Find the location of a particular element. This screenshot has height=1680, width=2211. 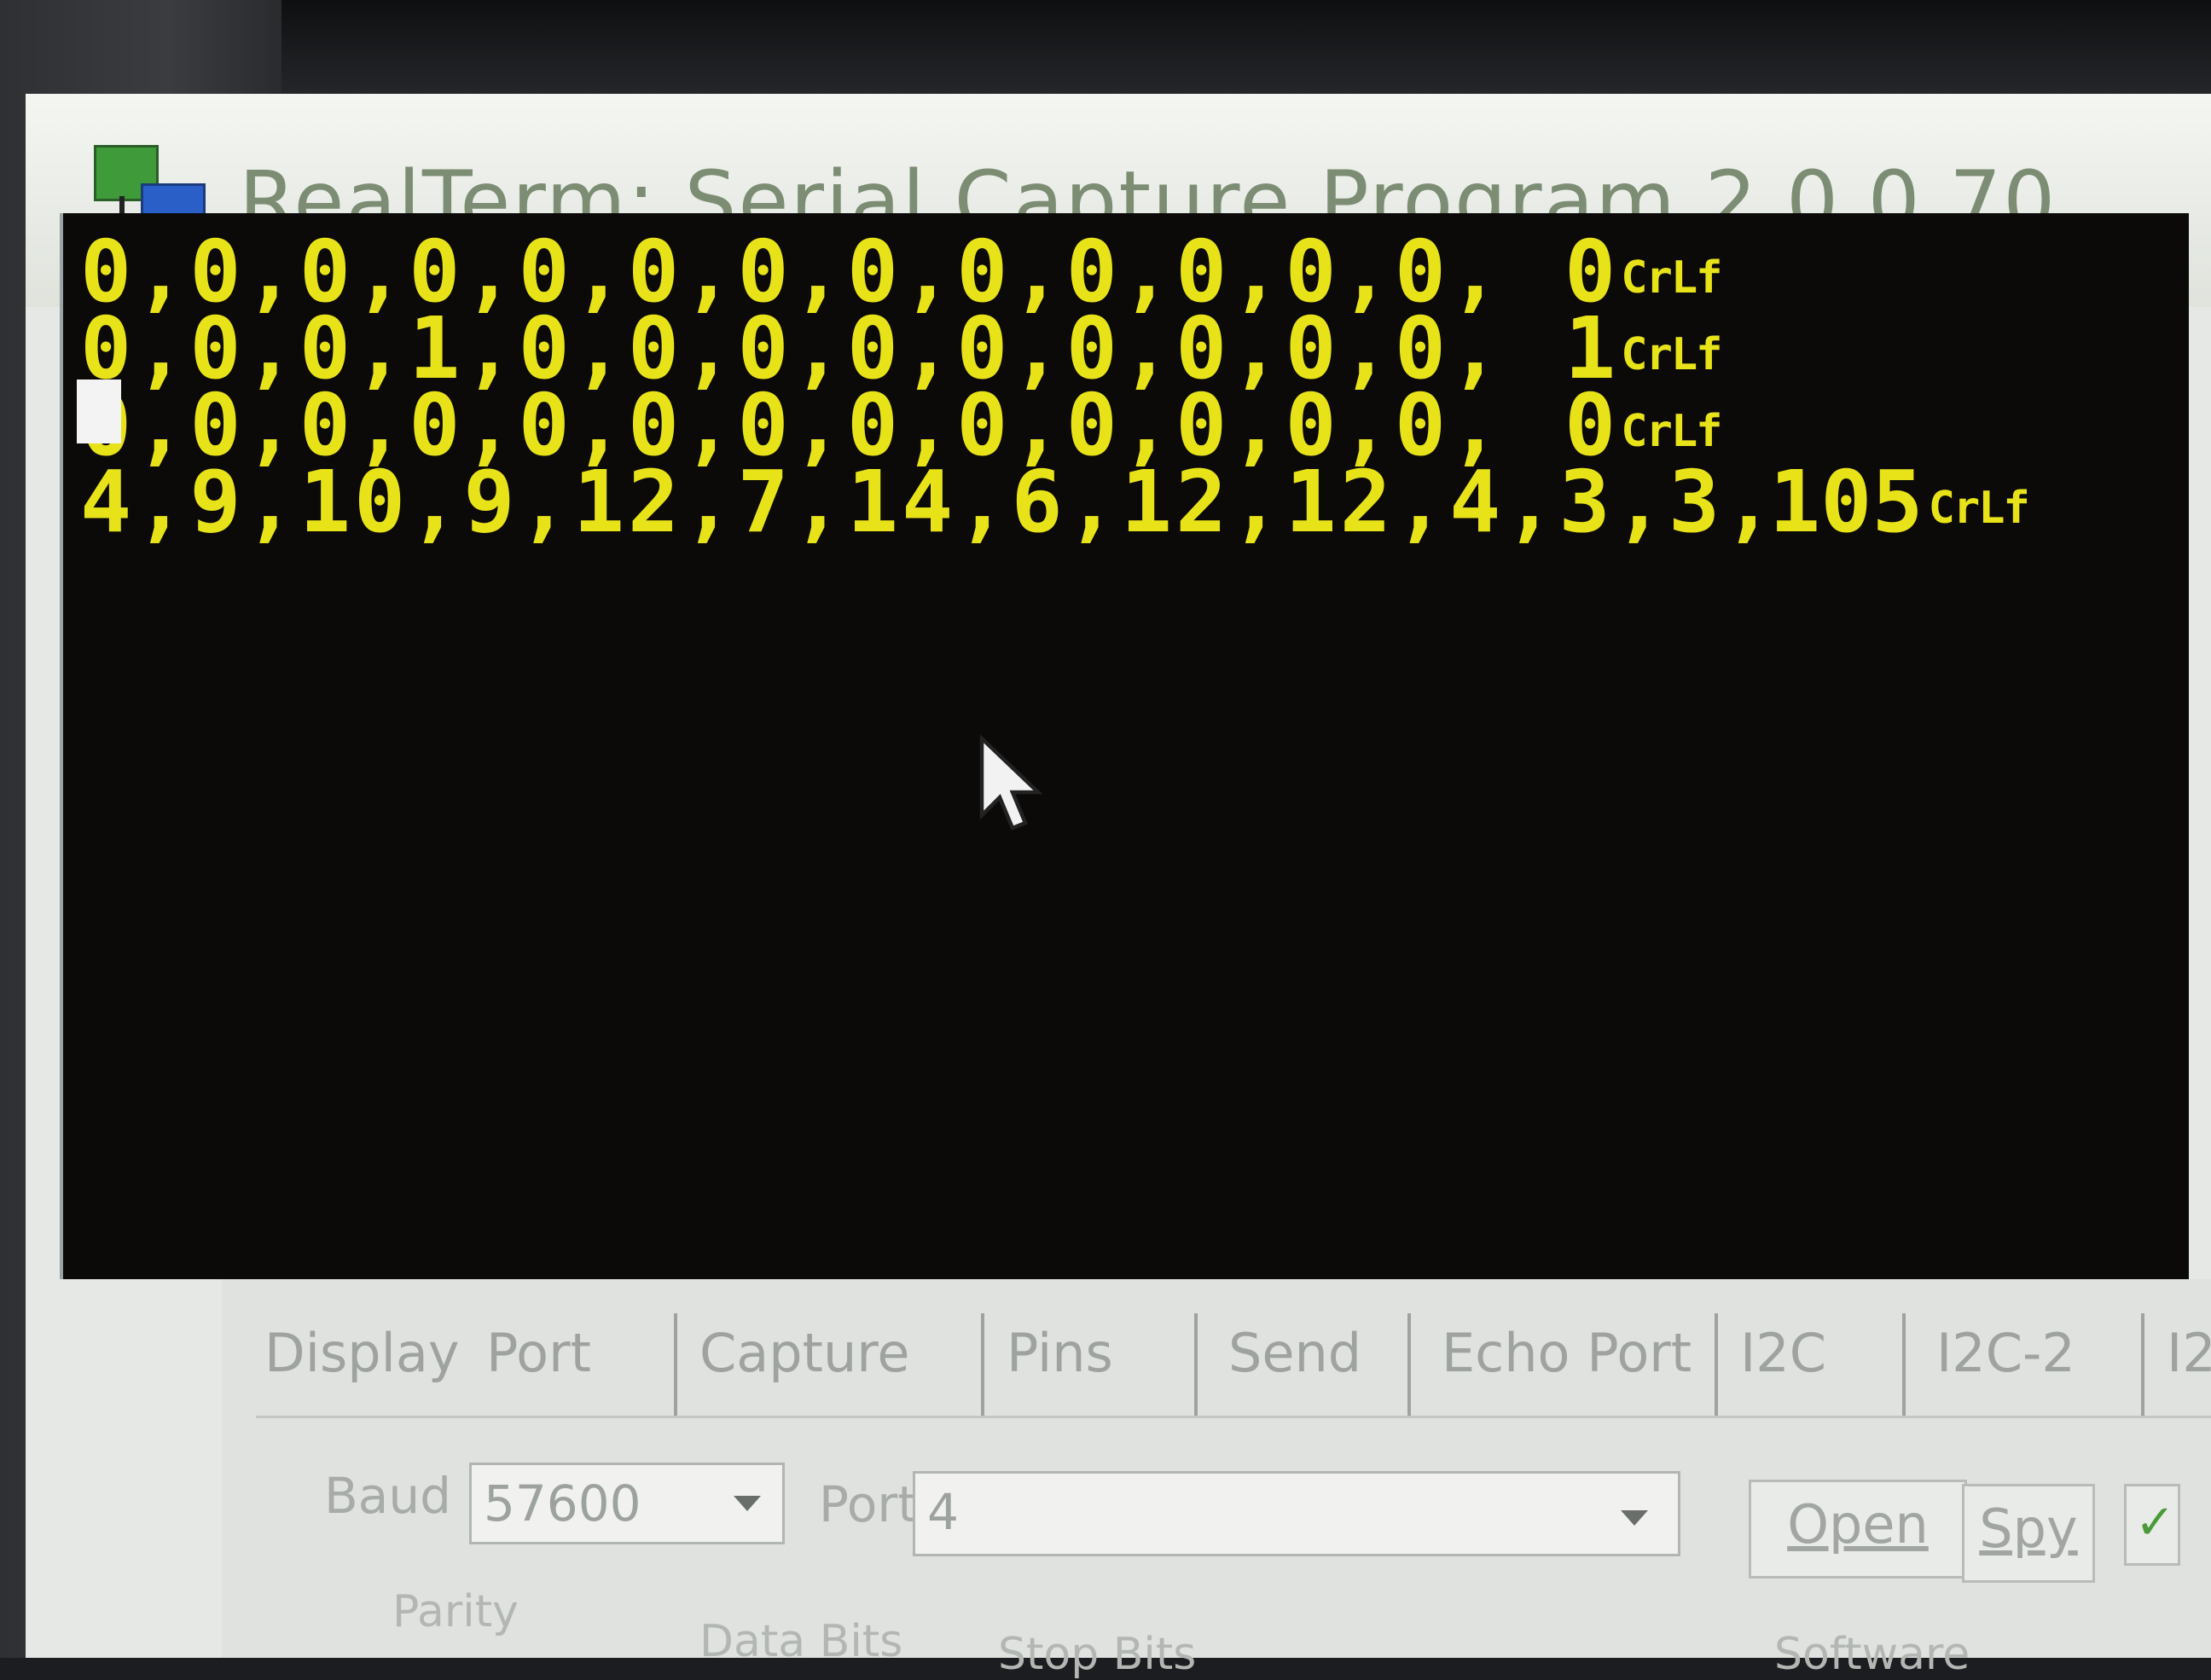

open-button: Open is located at coordinates (1858, 1530).